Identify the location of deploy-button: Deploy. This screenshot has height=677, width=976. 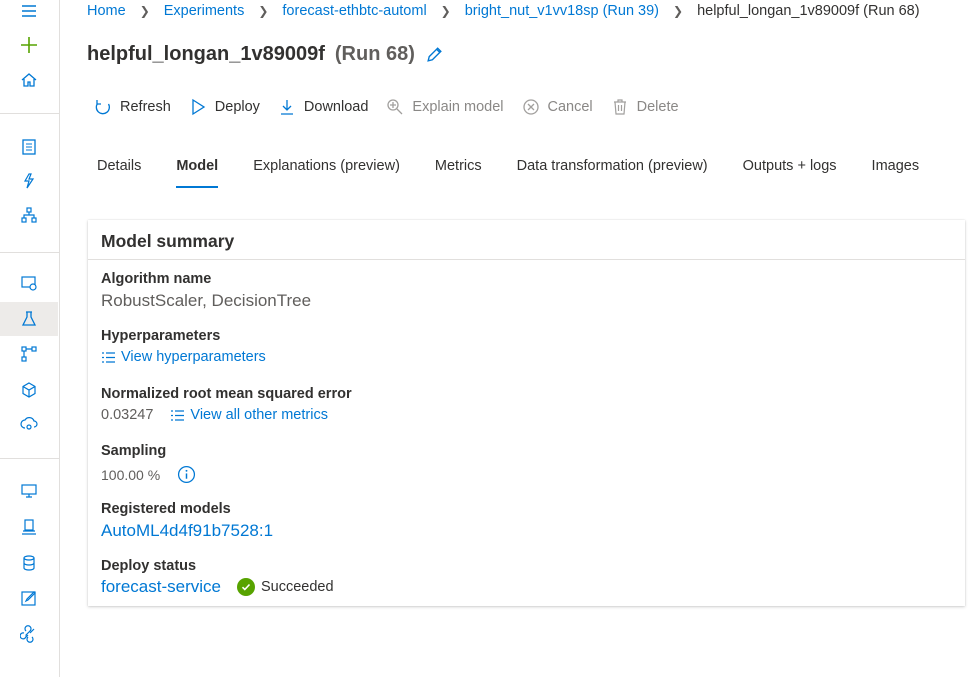
(224, 107).